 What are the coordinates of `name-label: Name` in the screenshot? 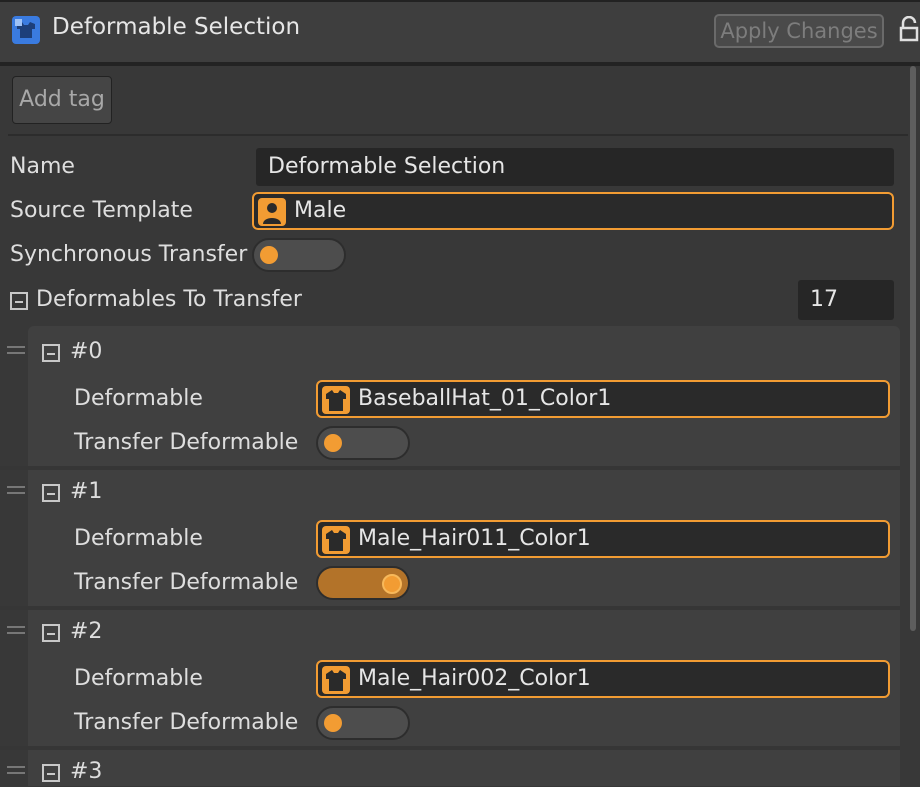 It's located at (42, 166).